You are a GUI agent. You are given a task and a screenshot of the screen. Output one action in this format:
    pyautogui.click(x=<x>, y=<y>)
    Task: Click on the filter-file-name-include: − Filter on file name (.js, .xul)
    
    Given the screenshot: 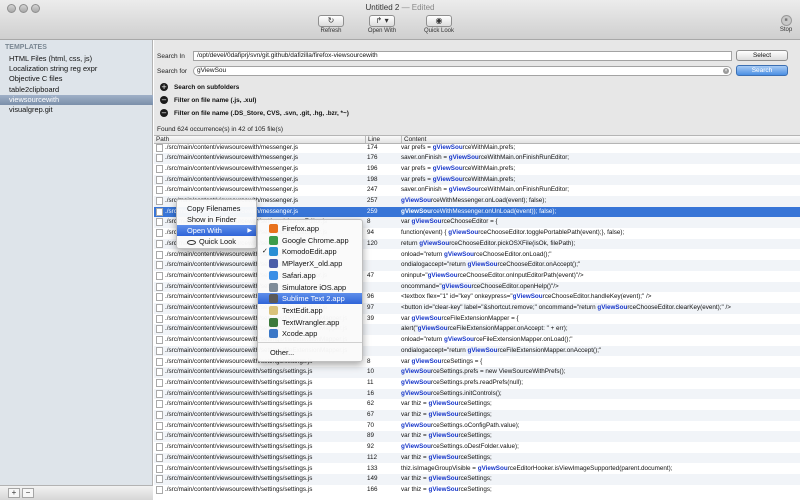 What is the action you would take?
    pyautogui.click(x=208, y=100)
    